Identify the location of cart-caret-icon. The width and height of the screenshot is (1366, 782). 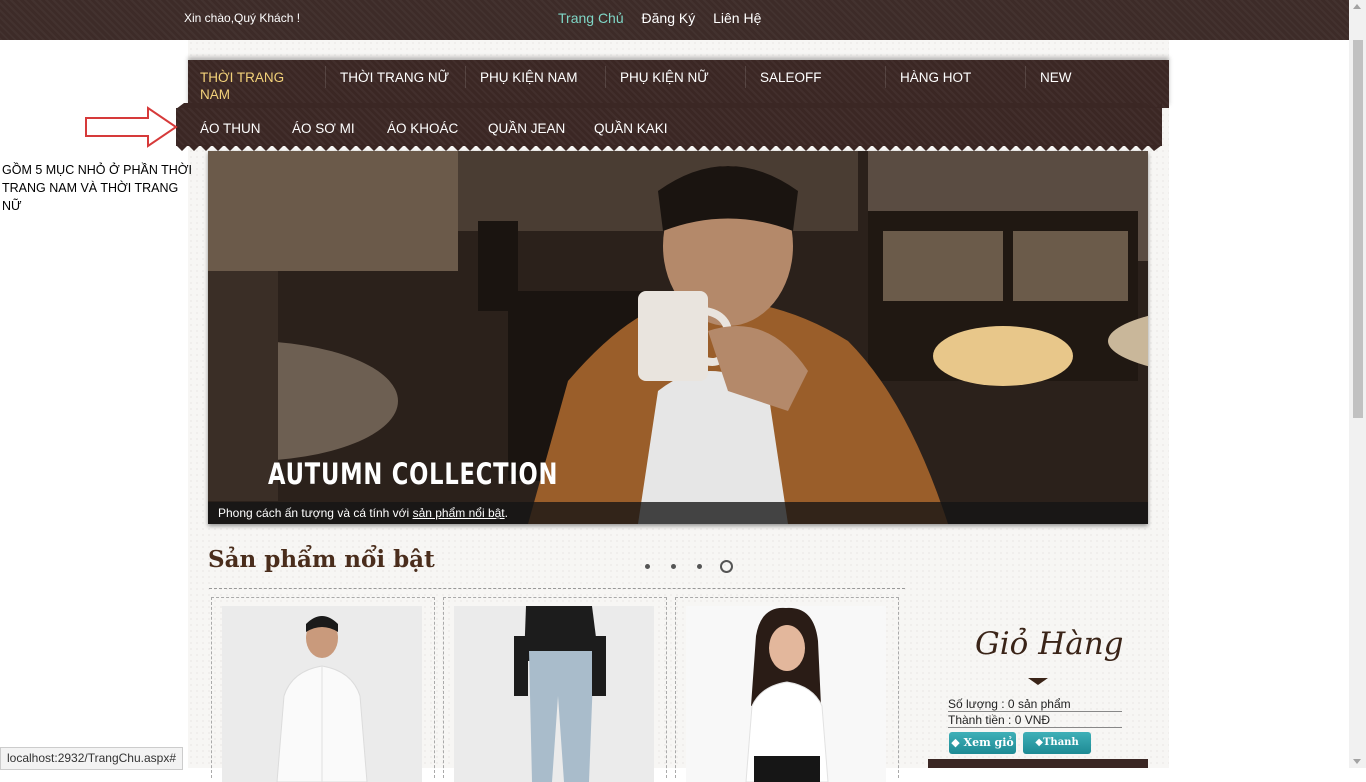
(1038, 681).